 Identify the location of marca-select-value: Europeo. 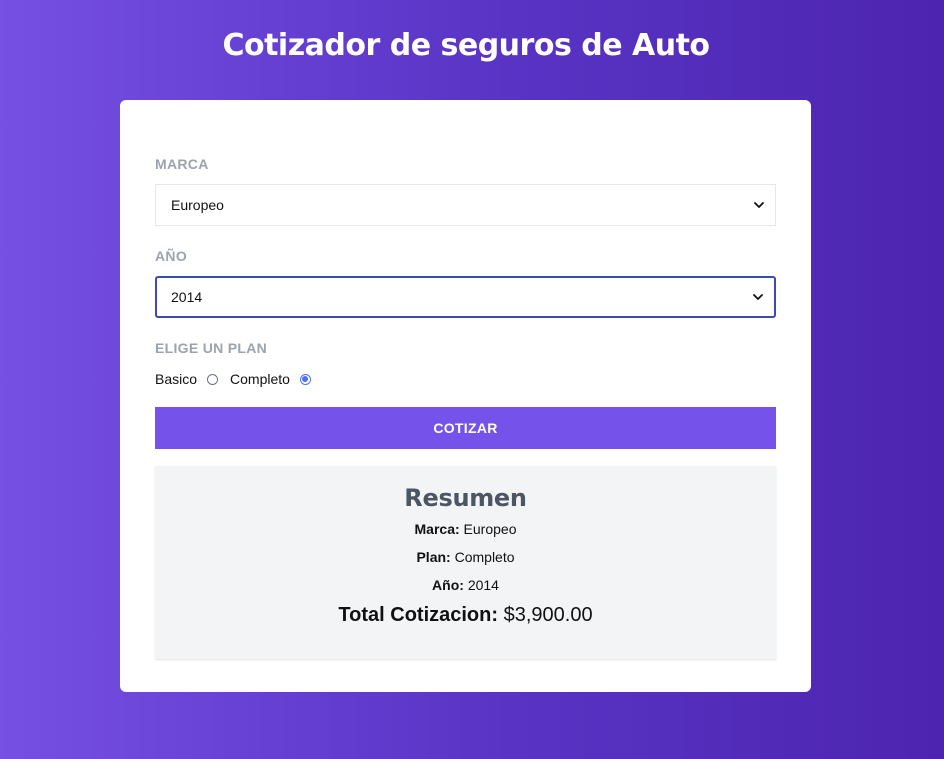
(197, 205).